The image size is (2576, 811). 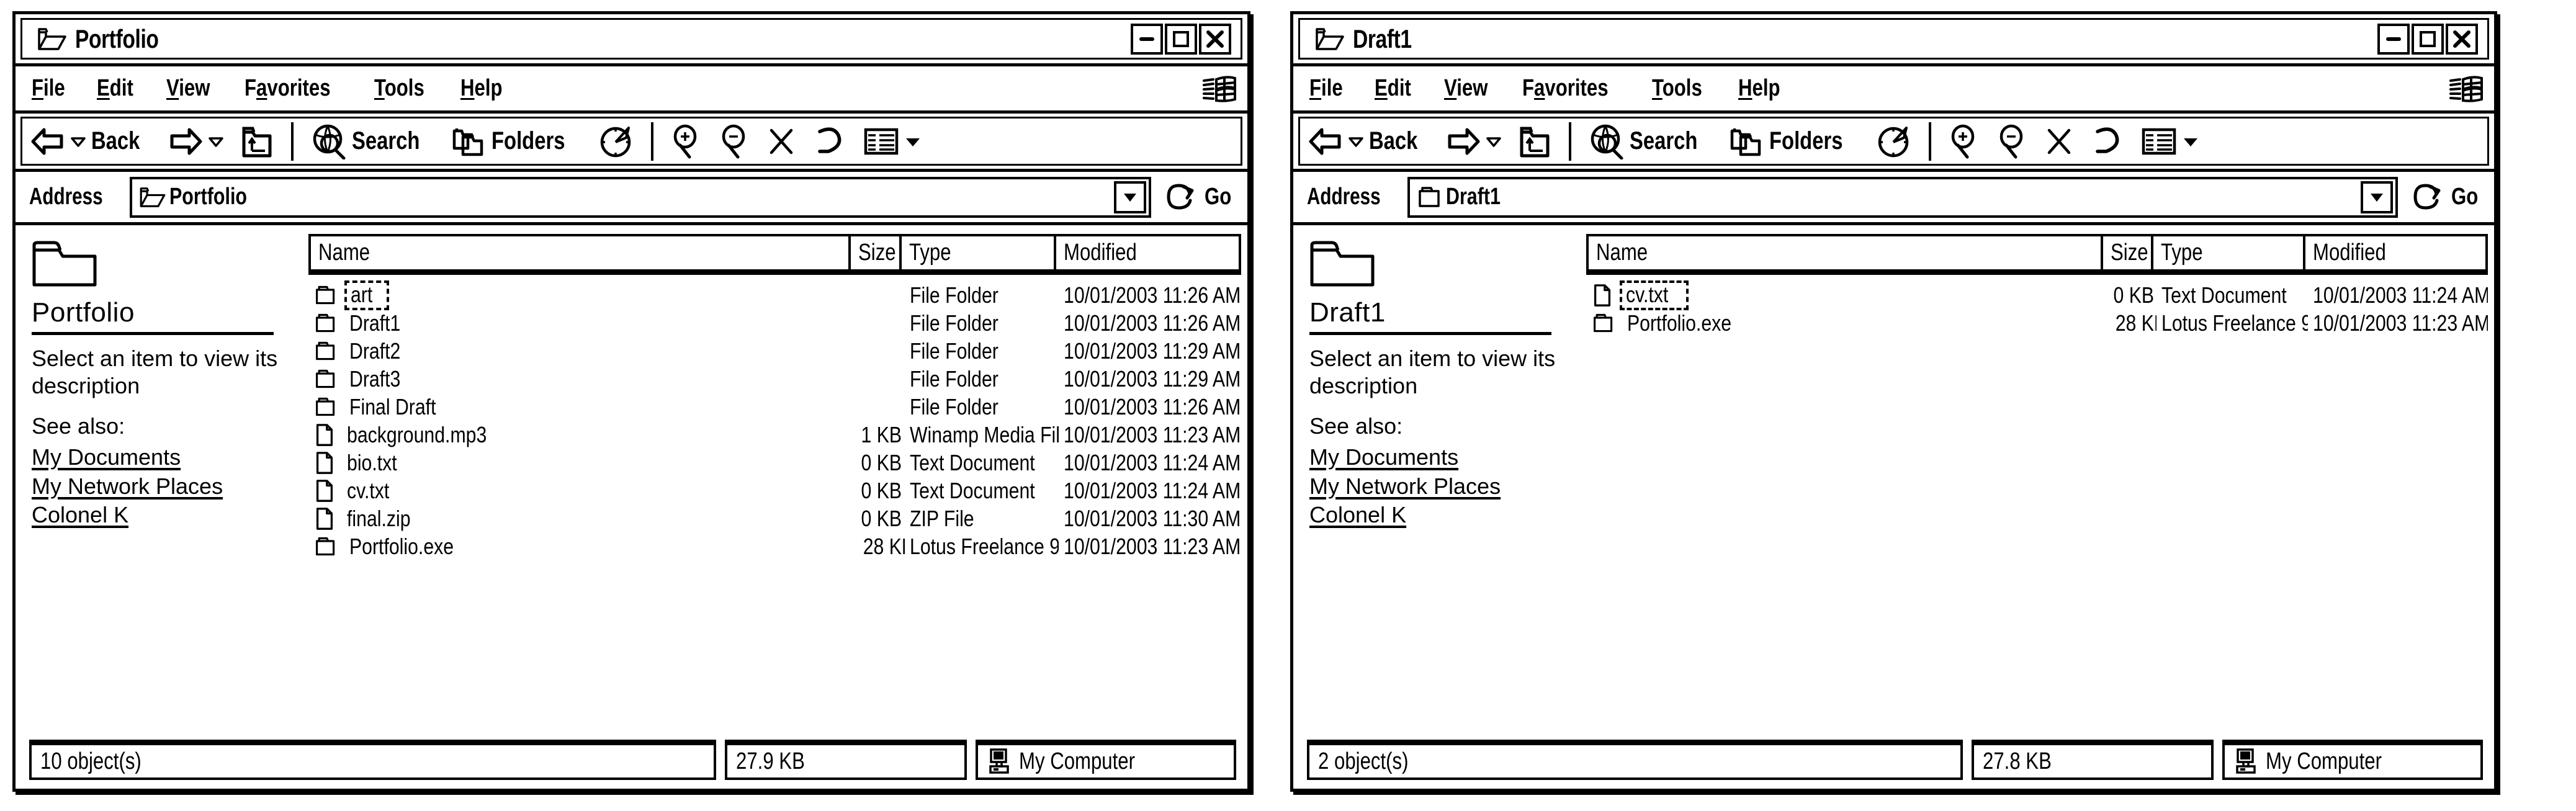 I want to click on cell-name: Draft1, so click(x=580, y=323).